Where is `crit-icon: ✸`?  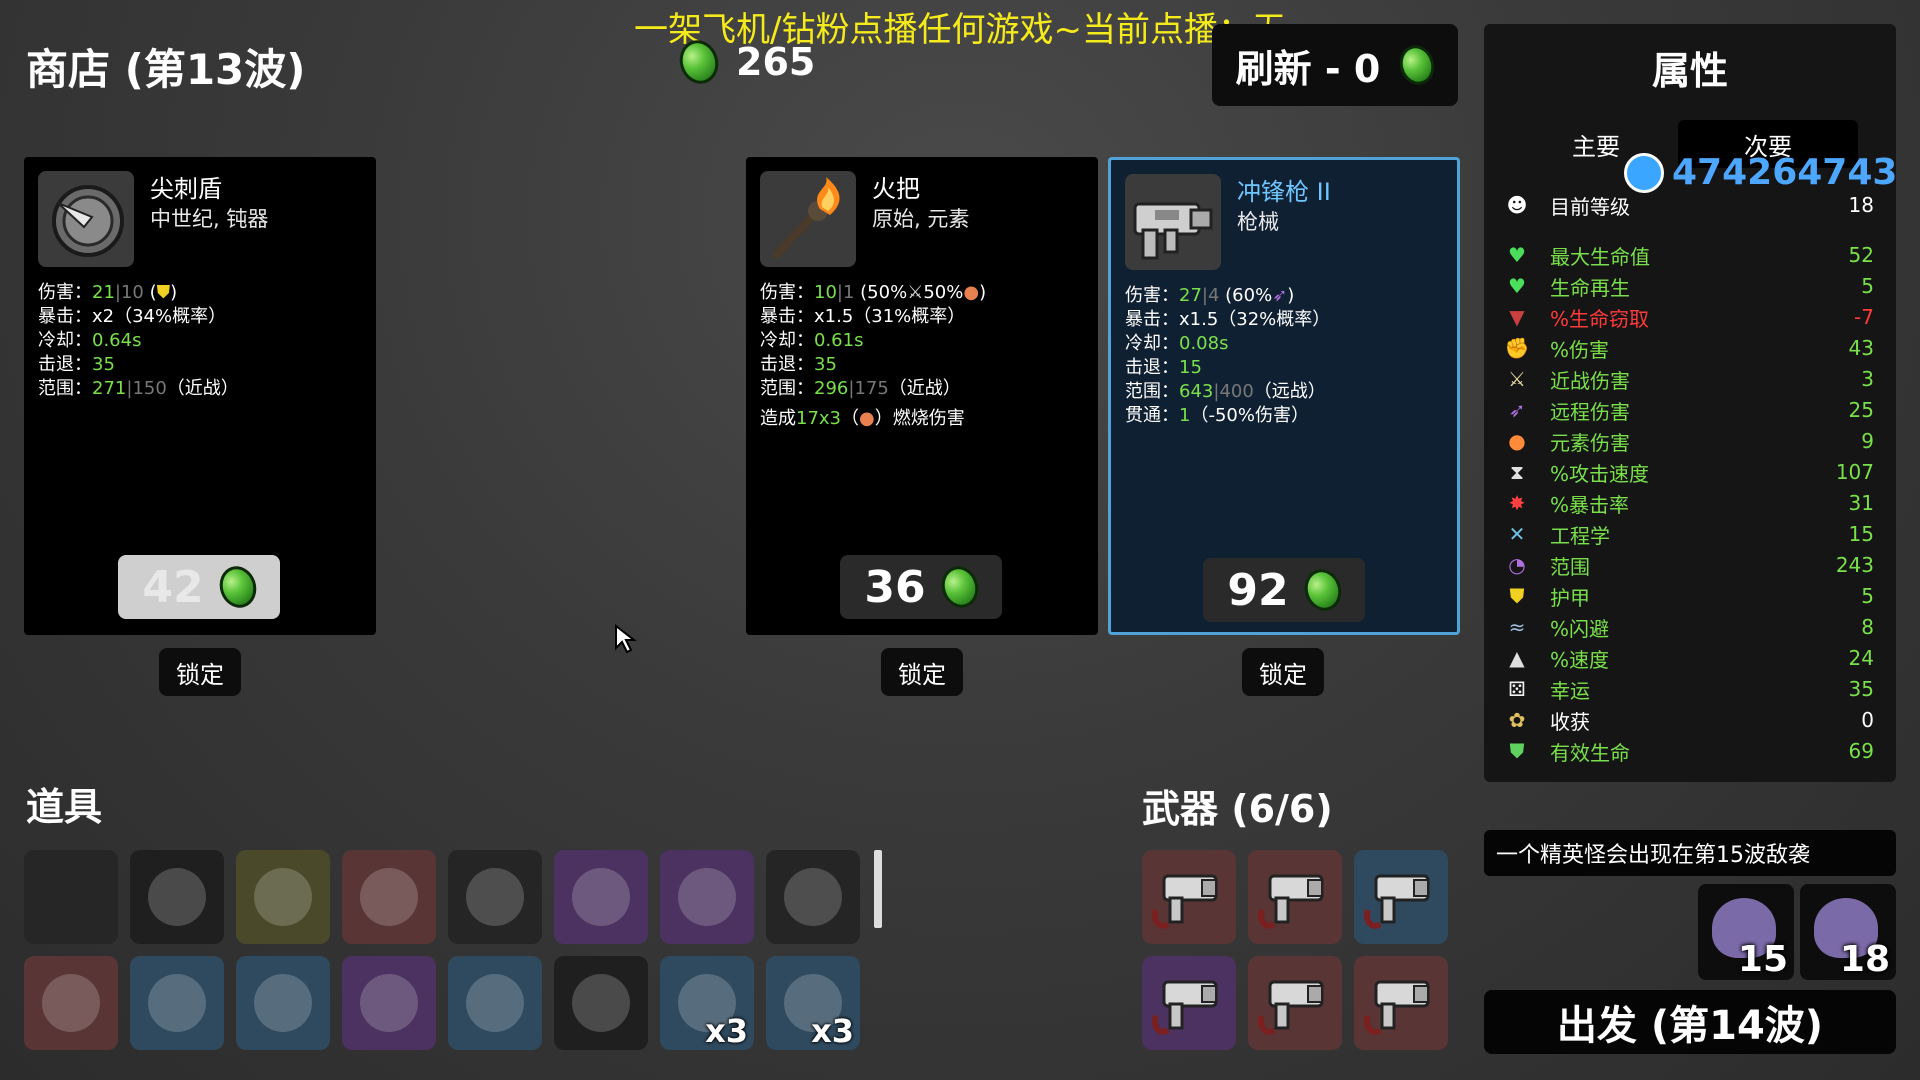 crit-icon: ✸ is located at coordinates (1517, 503).